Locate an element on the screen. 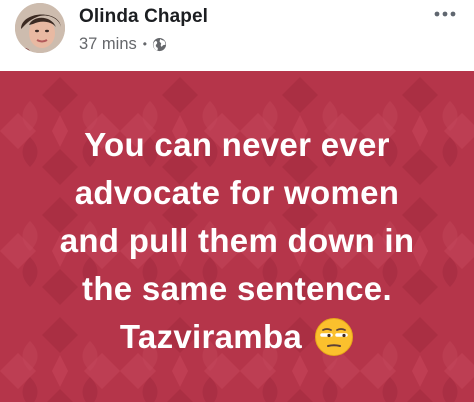 The image size is (474, 402). post-text-line: and pull them down in is located at coordinates (237, 240).